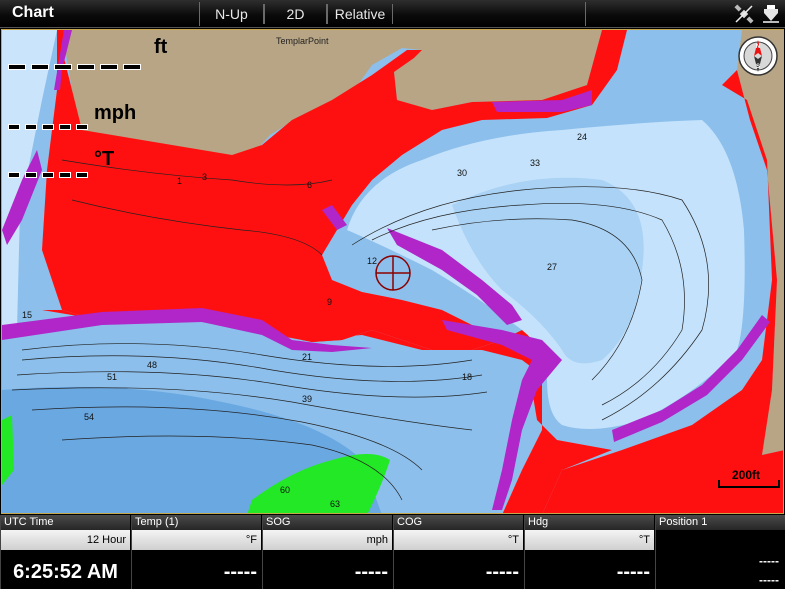  I want to click on depth-label: 54, so click(89, 417).